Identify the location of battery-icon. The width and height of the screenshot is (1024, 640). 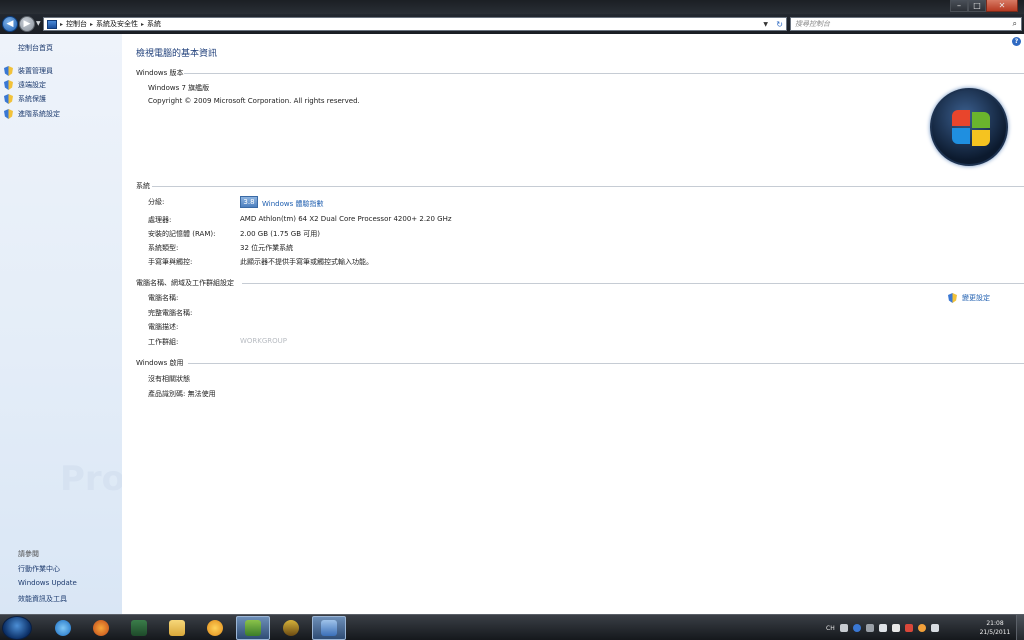
(934, 628).